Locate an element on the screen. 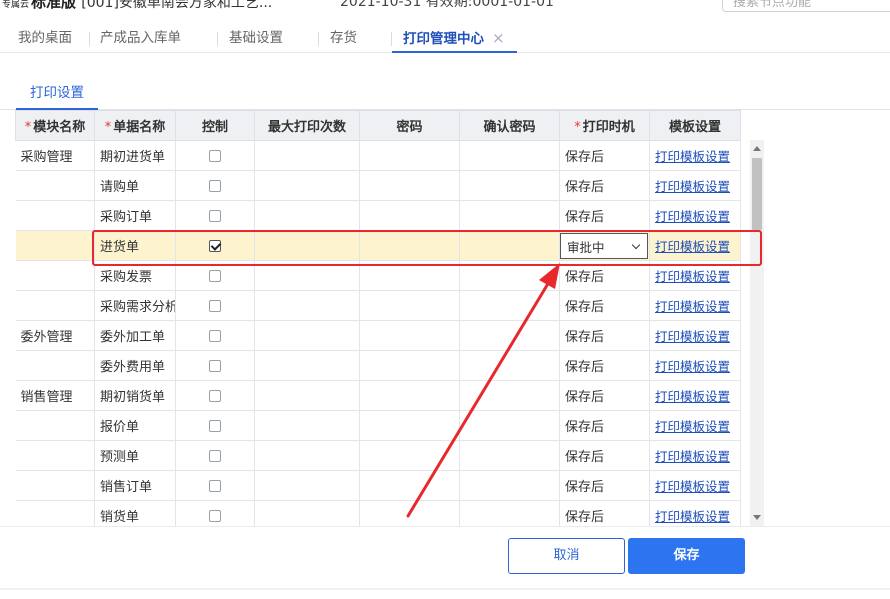  print-timing-select: 审批中 is located at coordinates (604, 245).